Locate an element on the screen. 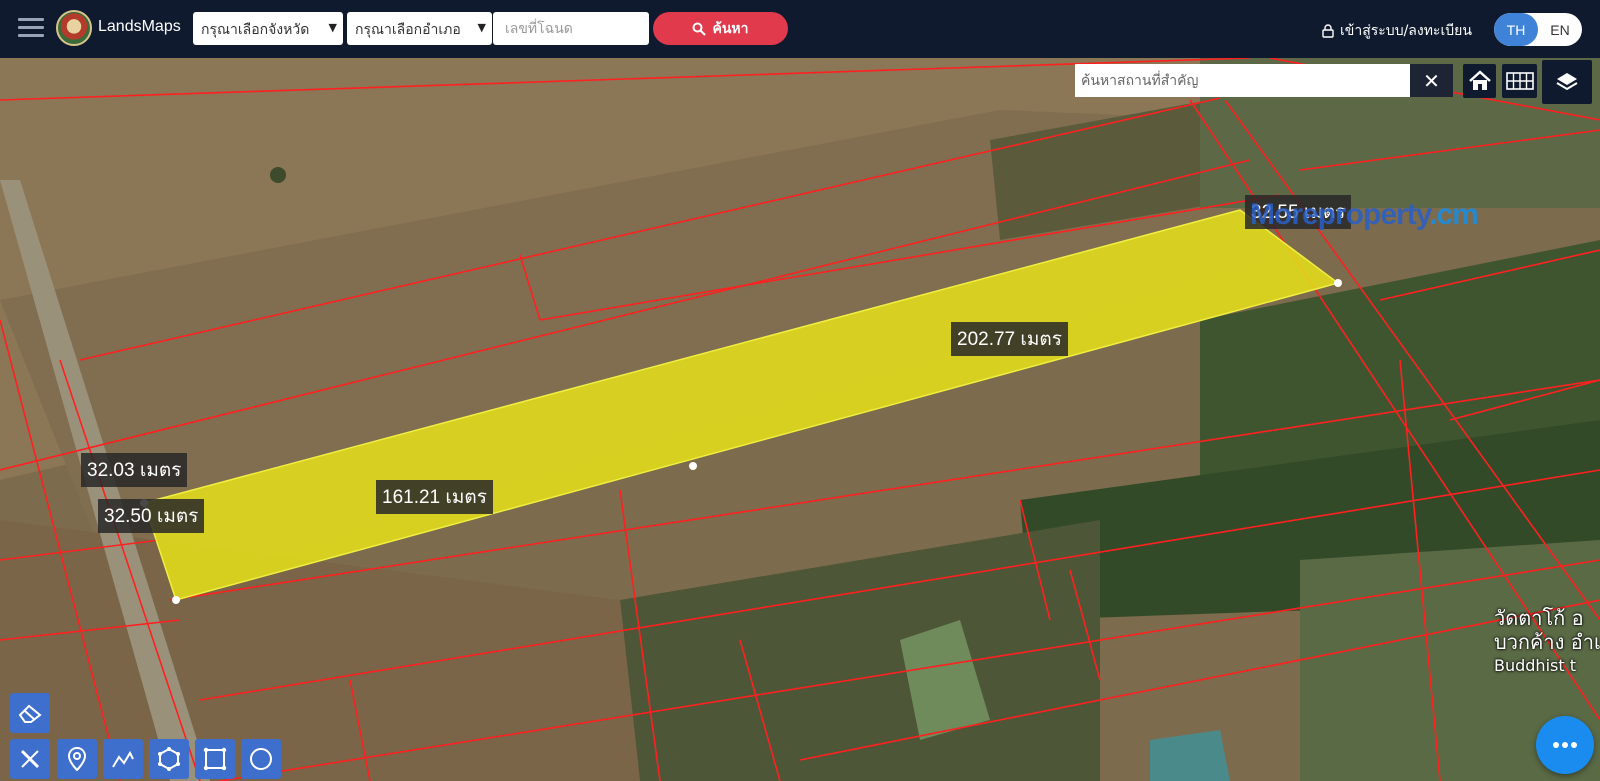  clear-search-button: ✕ is located at coordinates (1431, 80).